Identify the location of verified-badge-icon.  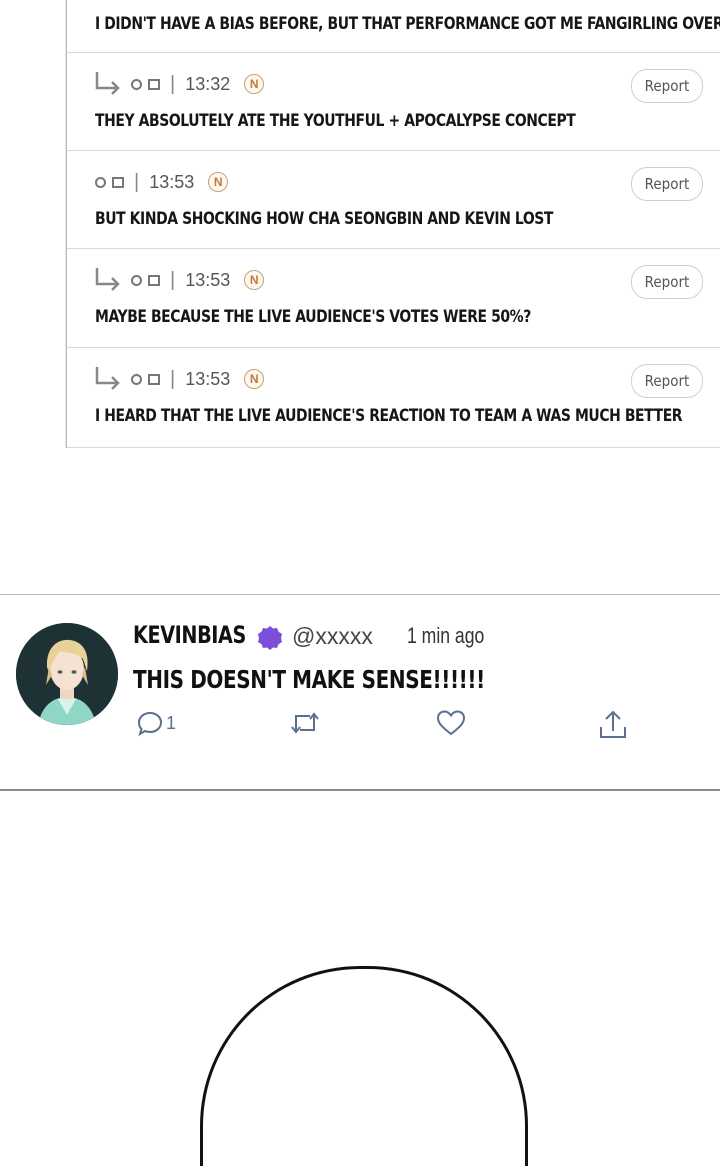
(270, 638).